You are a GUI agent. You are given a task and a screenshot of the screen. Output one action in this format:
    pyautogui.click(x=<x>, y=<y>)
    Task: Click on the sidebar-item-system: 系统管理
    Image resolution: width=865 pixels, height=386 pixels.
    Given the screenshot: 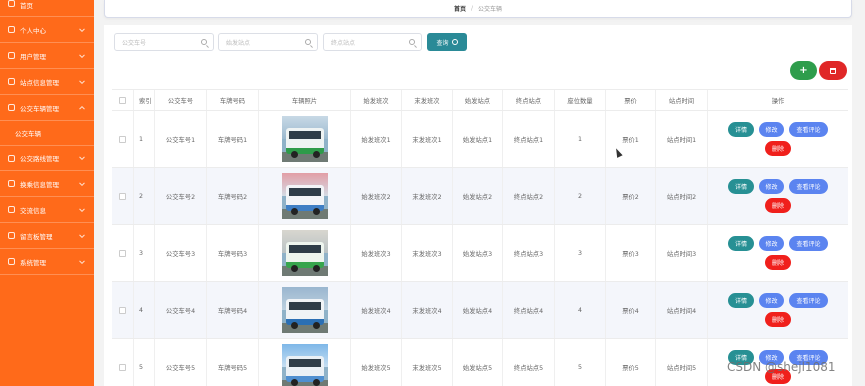 What is the action you would take?
    pyautogui.click(x=47, y=262)
    